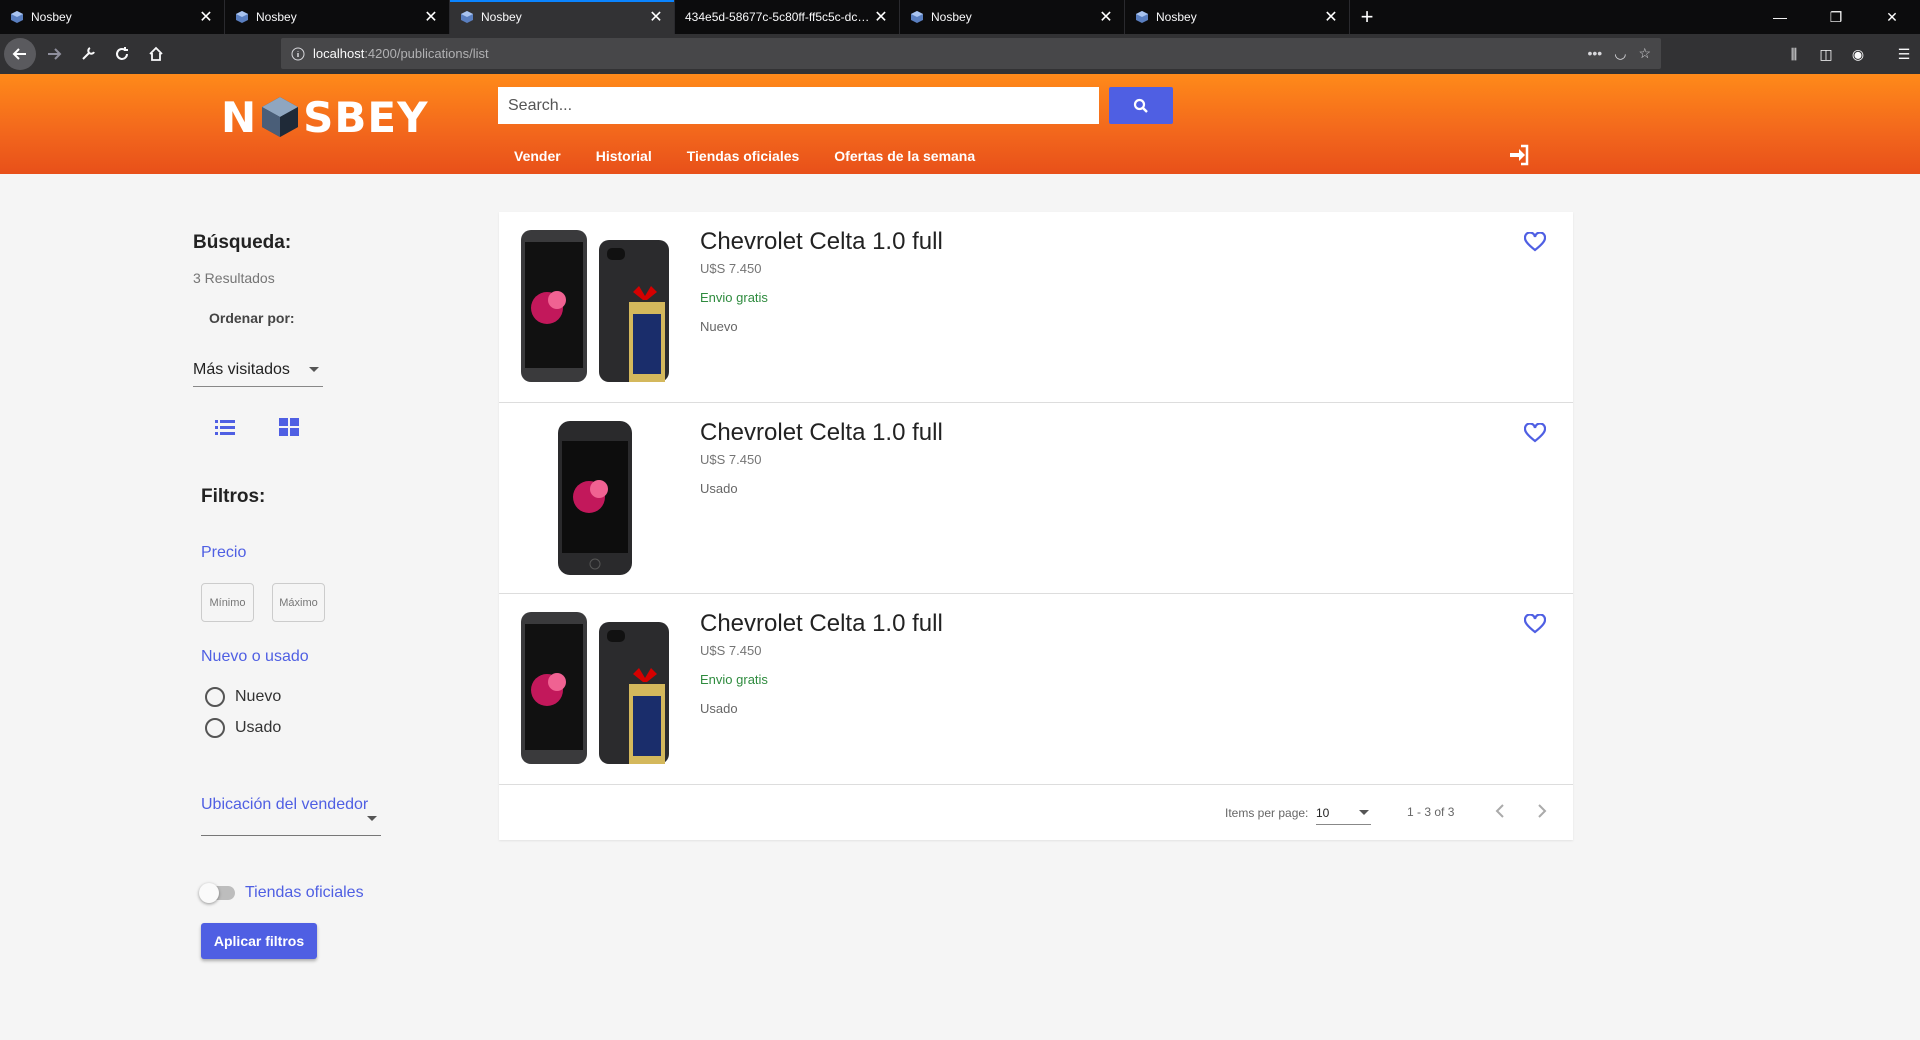  What do you see at coordinates (1519, 155) in the screenshot?
I see `sign-in-icon` at bounding box center [1519, 155].